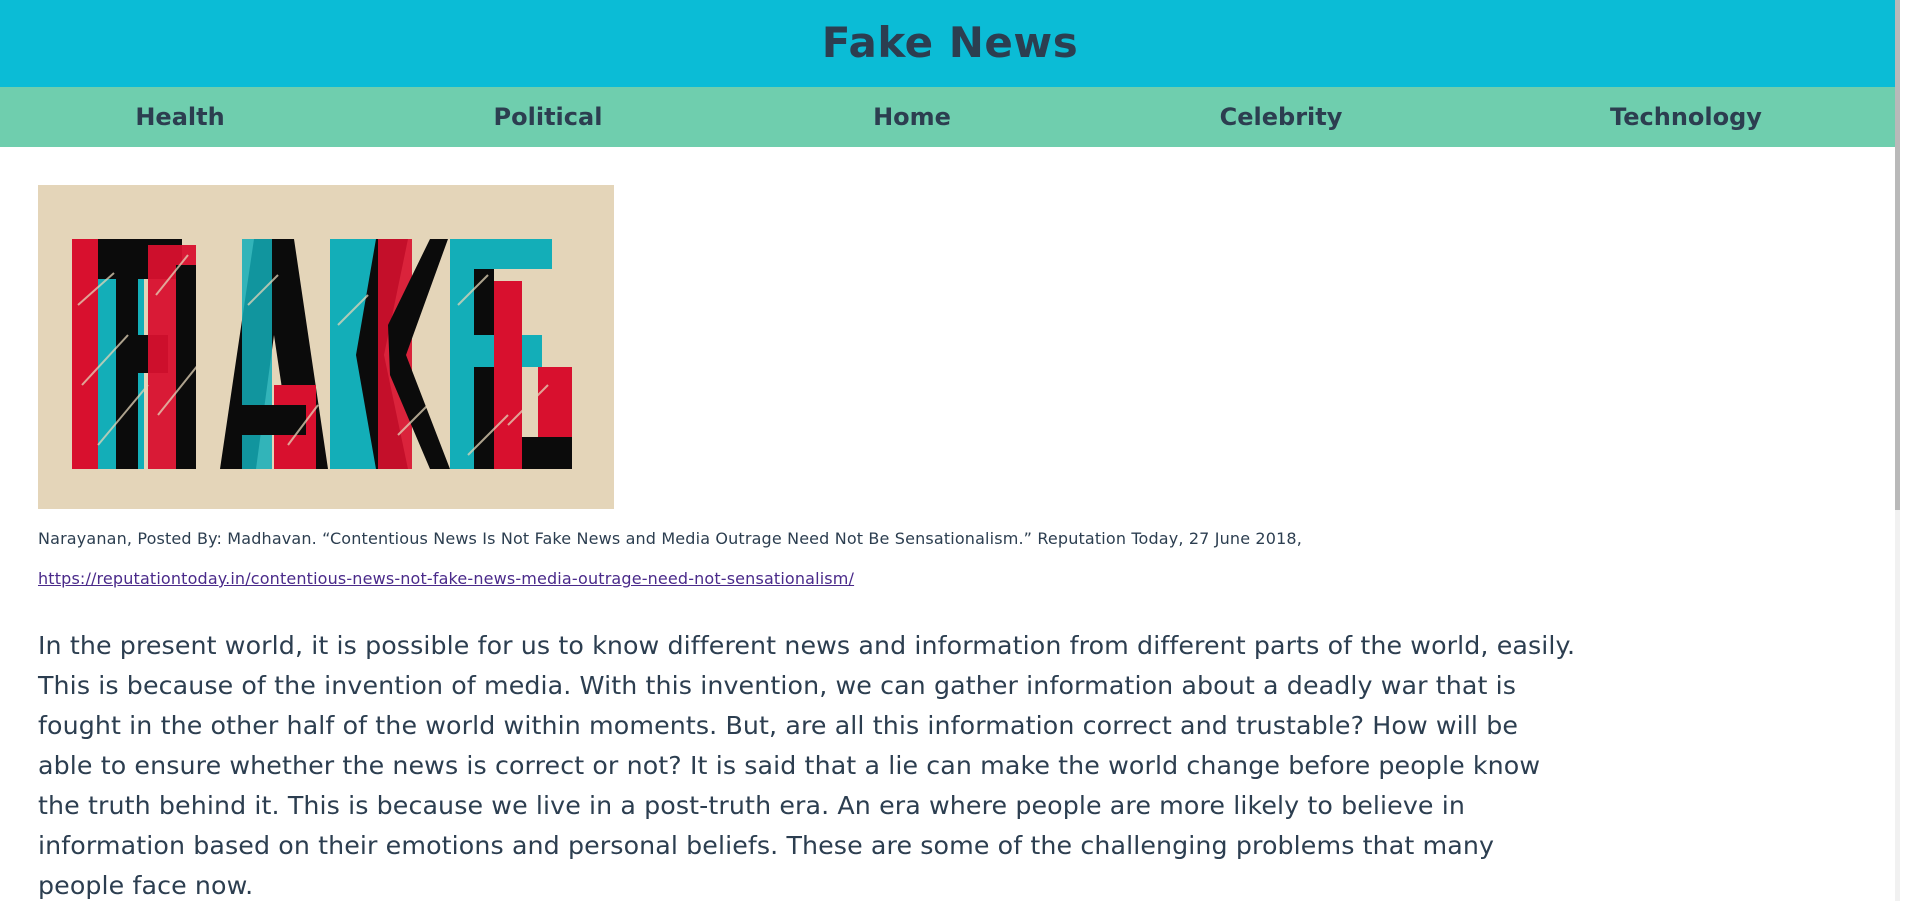  I want to click on site-header: Fake News, so click(950, 43).